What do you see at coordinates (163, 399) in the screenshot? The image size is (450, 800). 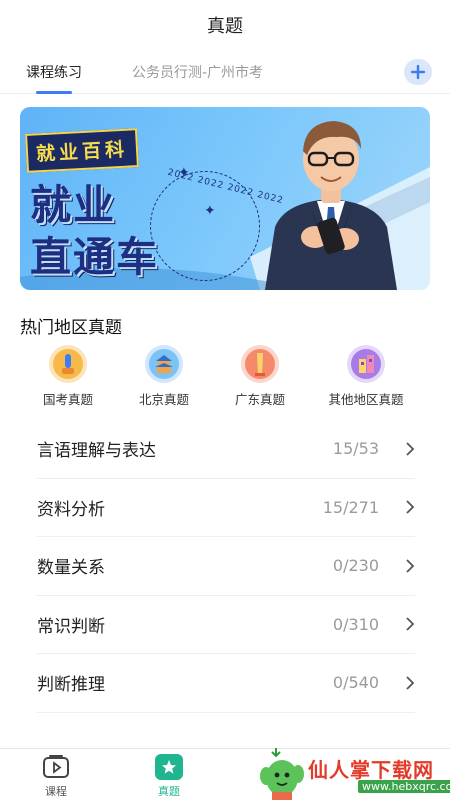 I see `region-label: 北京真题` at bounding box center [163, 399].